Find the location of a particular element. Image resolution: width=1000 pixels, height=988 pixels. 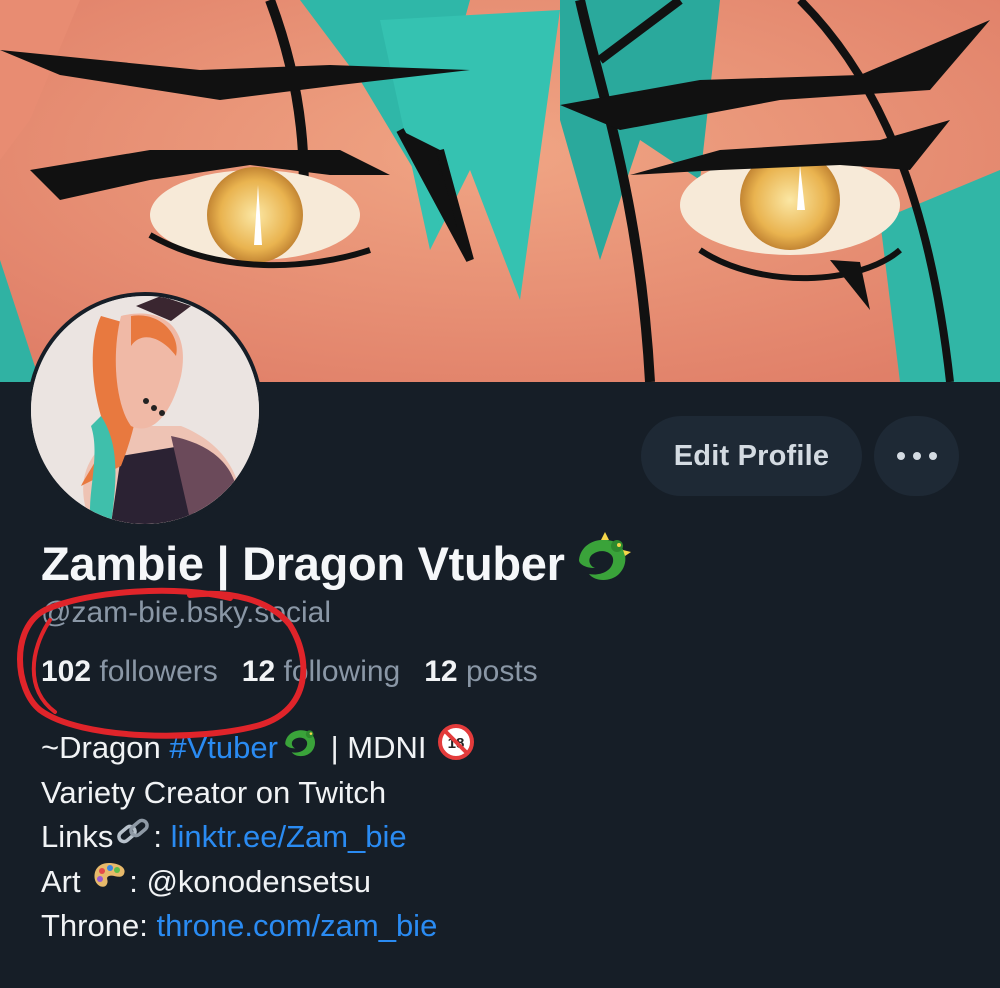

link-icon is located at coordinates (133, 837).